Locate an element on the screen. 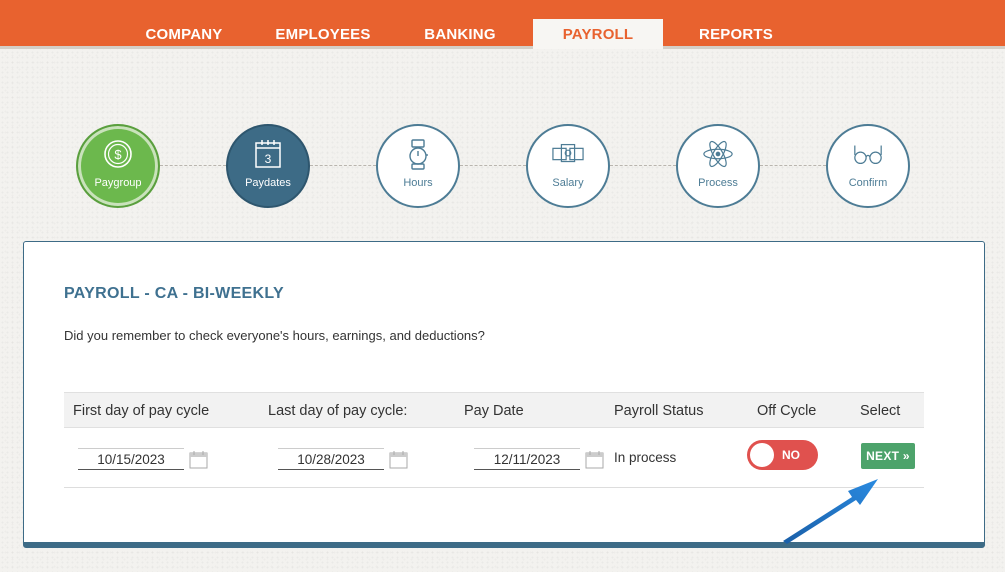 Image resolution: width=1005 pixels, height=572 pixels. step-label: Hours is located at coordinates (418, 183).